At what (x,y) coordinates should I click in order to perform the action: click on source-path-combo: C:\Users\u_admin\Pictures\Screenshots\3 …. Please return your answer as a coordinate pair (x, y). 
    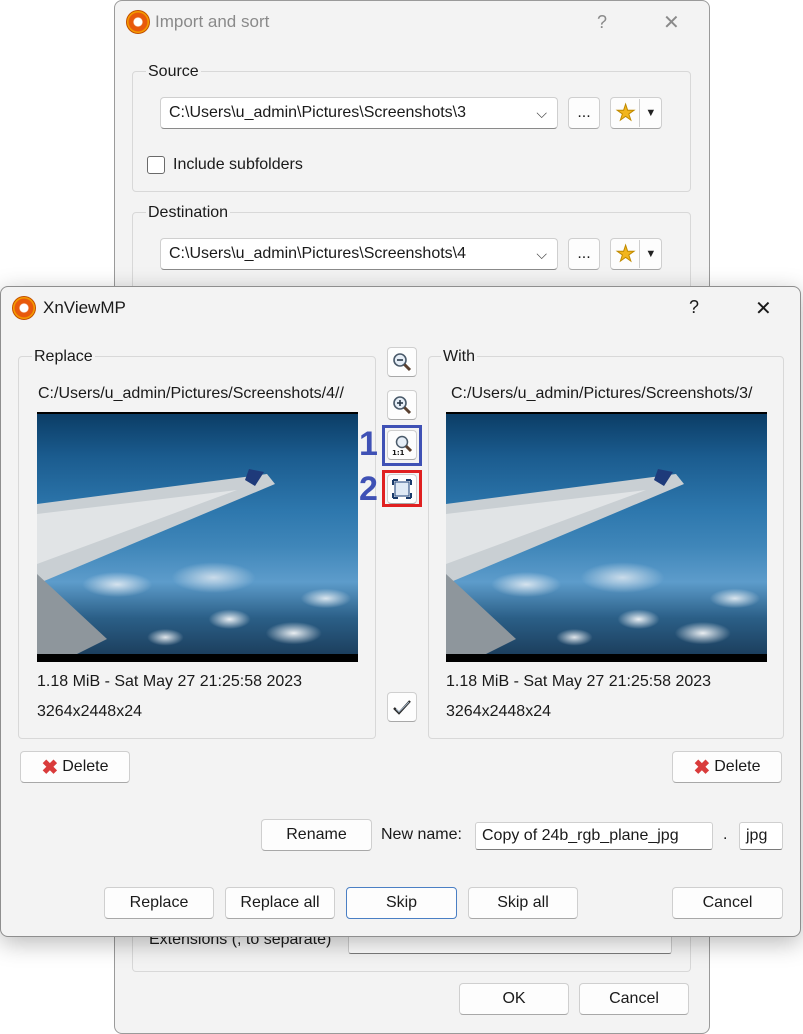
    Looking at the image, I should click on (359, 113).